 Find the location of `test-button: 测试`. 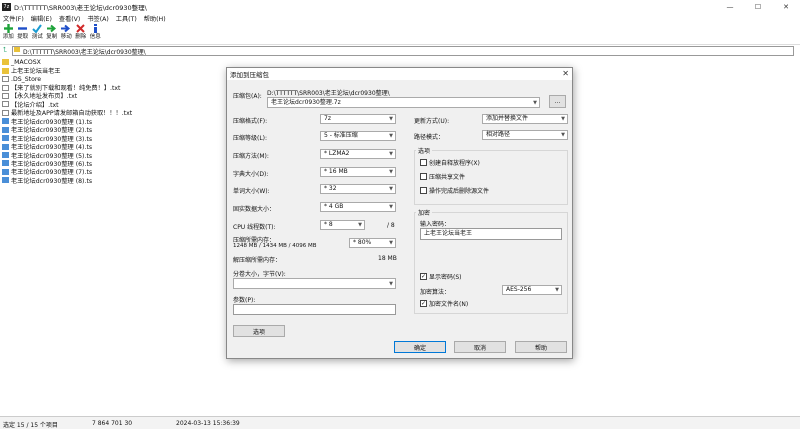

test-button: 测试 is located at coordinates (37, 33).